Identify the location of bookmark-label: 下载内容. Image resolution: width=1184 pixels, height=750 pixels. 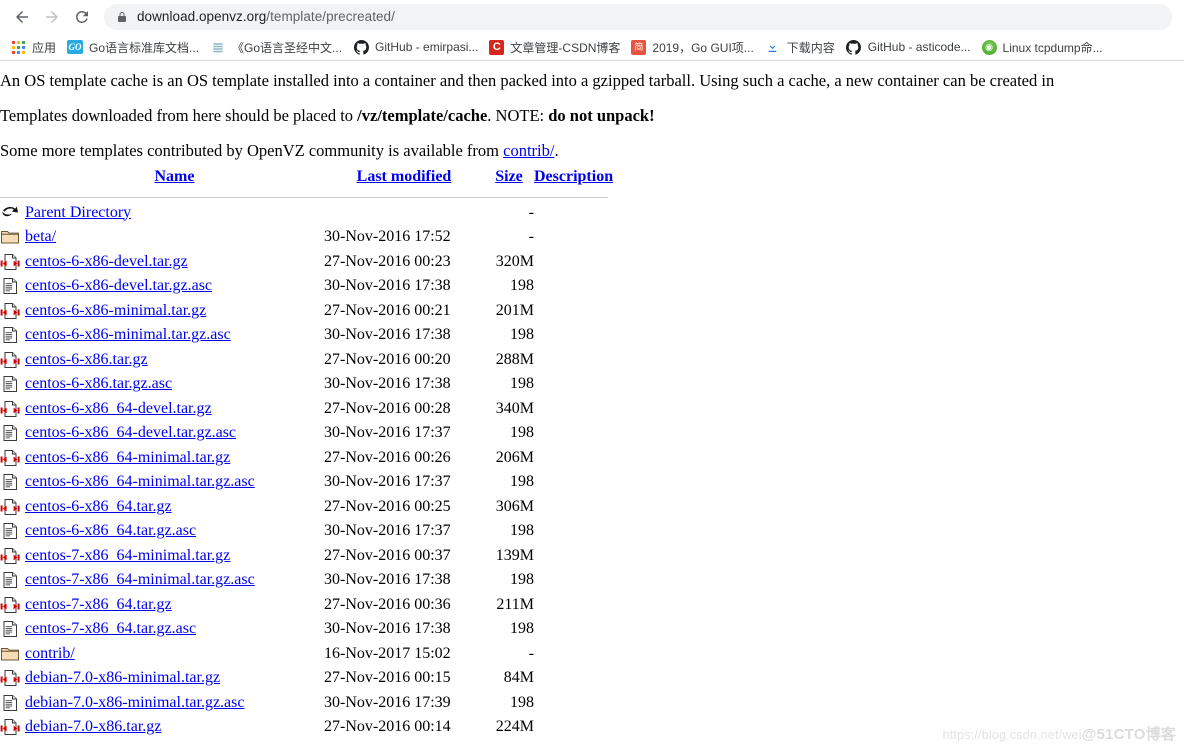
(810, 47).